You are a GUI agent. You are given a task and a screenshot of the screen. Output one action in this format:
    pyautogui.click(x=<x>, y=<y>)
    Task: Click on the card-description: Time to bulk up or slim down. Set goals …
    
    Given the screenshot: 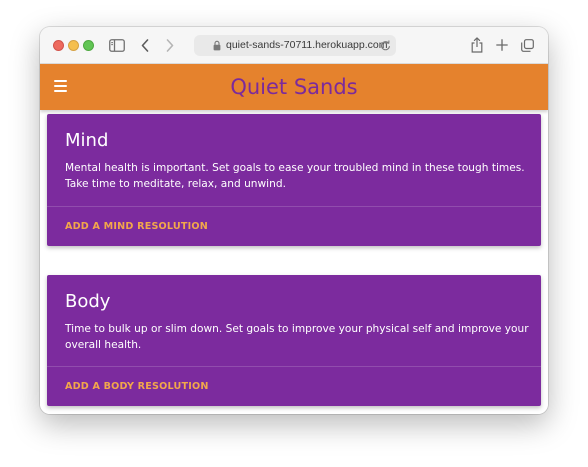 What is the action you would take?
    pyautogui.click(x=297, y=337)
    